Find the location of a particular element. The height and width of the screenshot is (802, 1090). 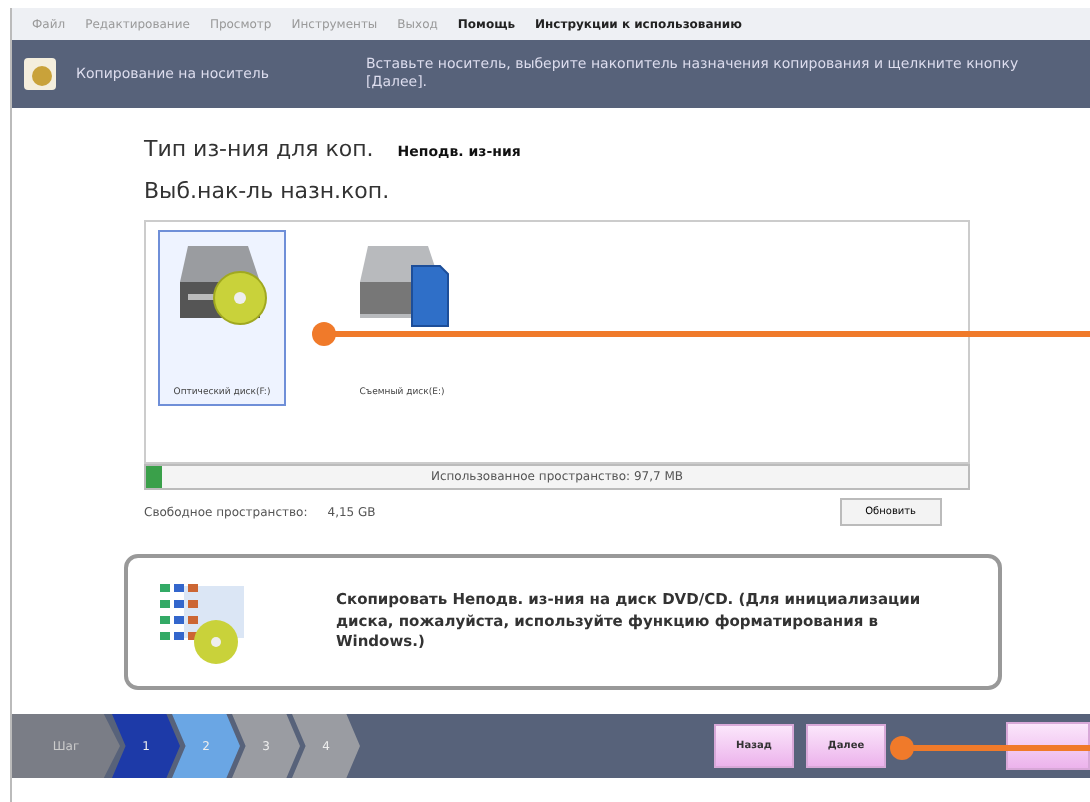

media-type-label: Тип из-ния для коп. is located at coordinates (259, 149).